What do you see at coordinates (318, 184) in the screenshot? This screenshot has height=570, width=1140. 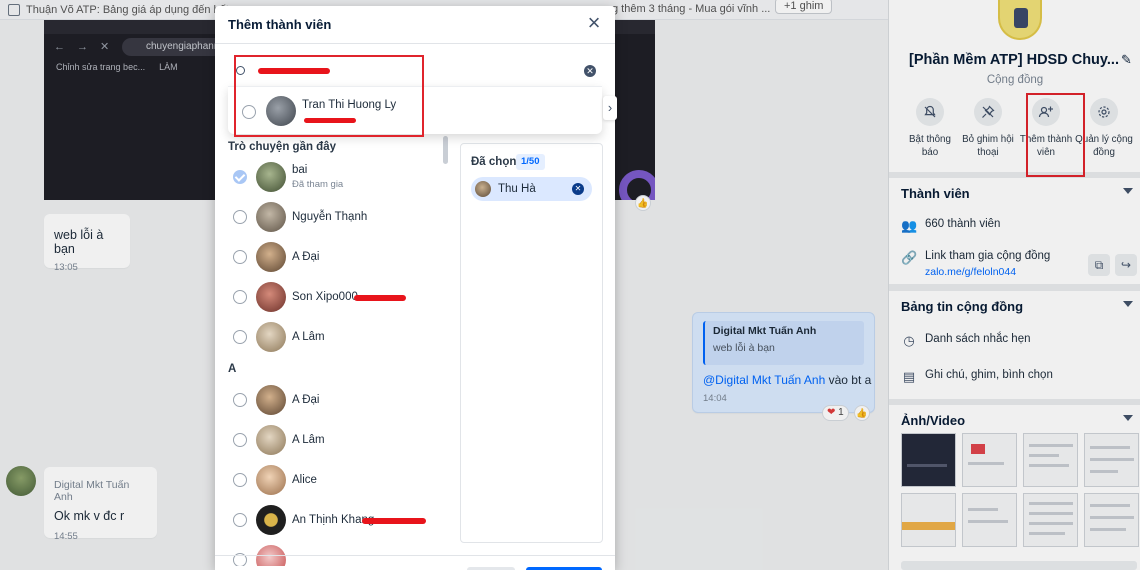 I see `contact-status: Đã tham gia` at bounding box center [318, 184].